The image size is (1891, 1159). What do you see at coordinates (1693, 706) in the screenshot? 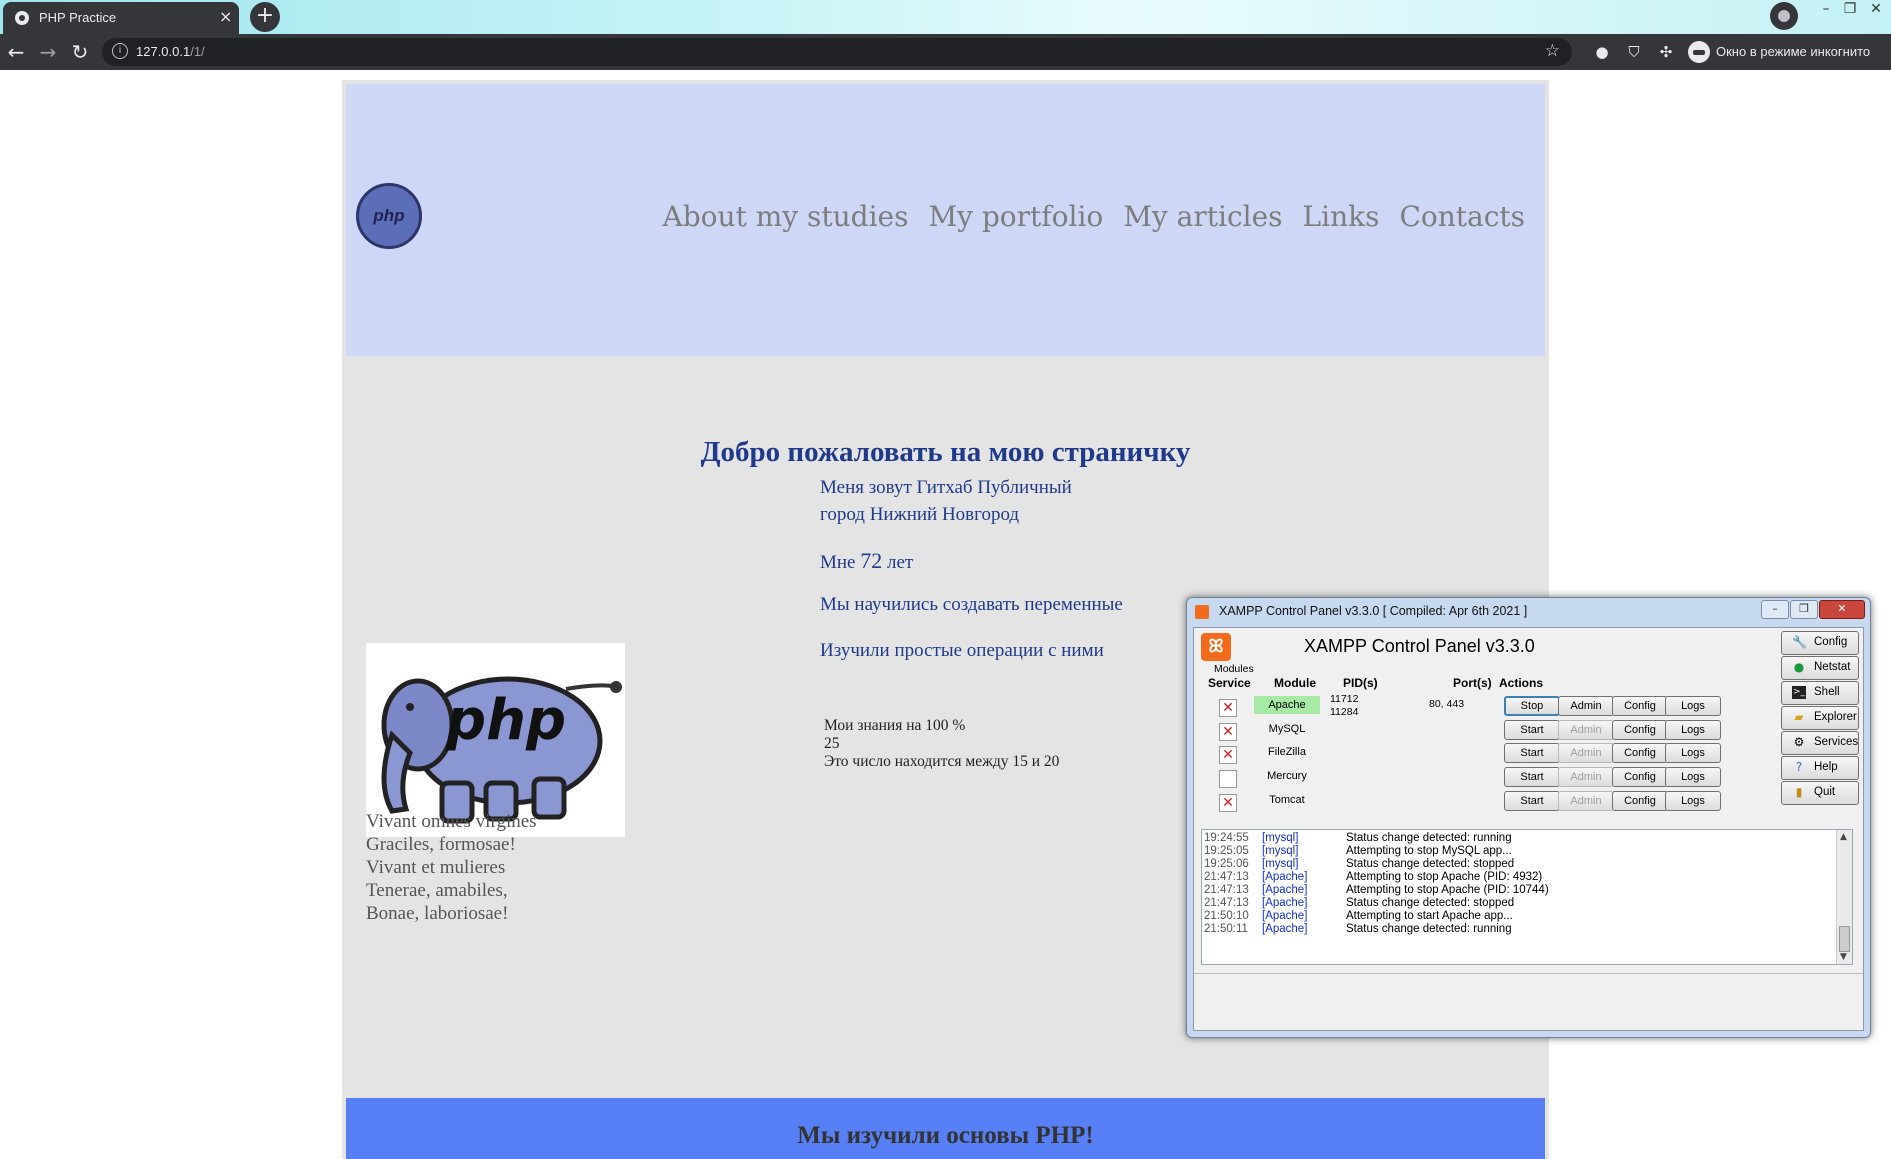
I see `apache-logs-button: Logs` at bounding box center [1693, 706].